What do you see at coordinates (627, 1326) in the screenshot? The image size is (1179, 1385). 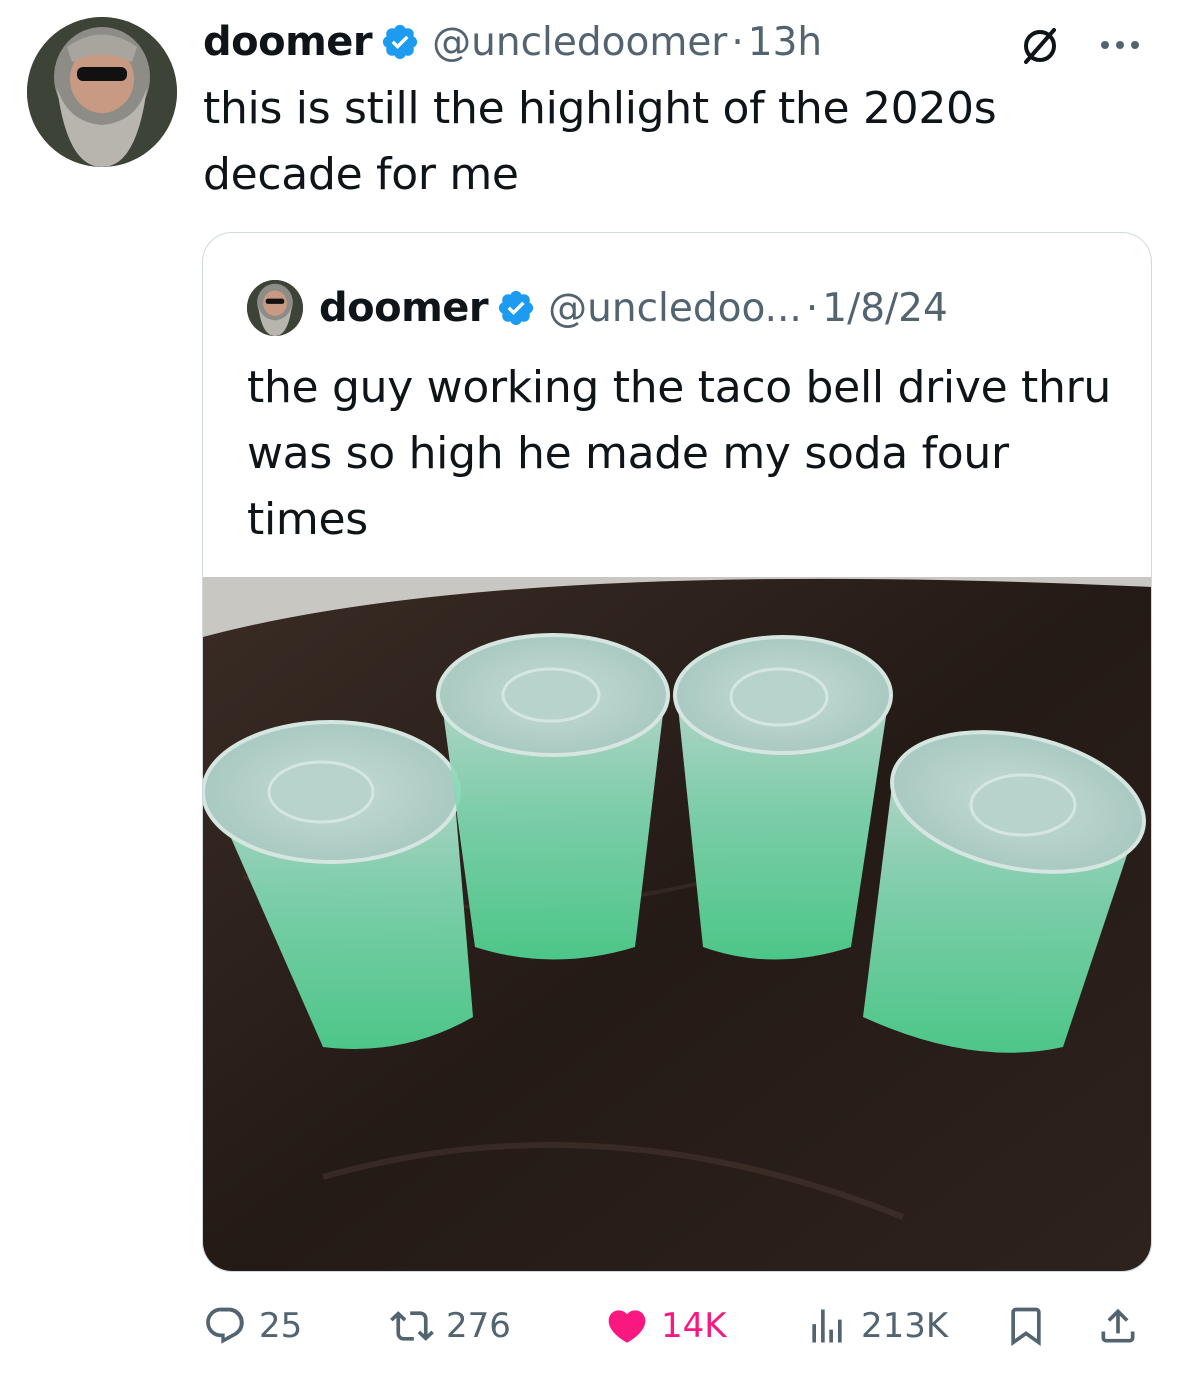 I see `heart-filled-icon` at bounding box center [627, 1326].